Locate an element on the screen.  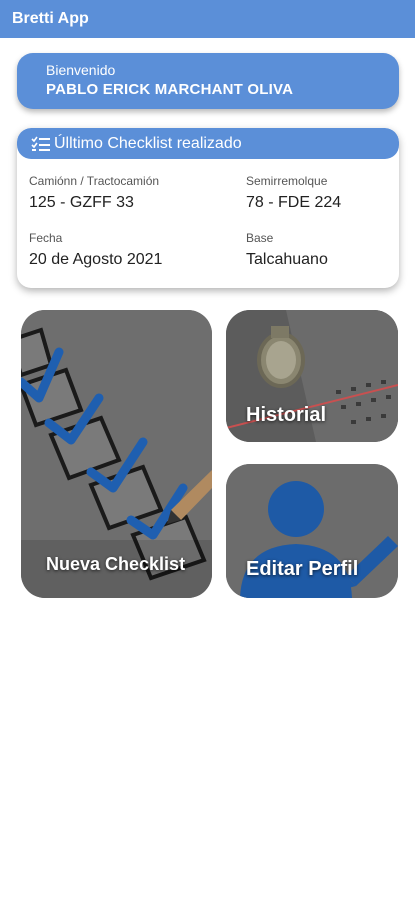
welcome-banner: Bienvenido PABLO ERICK MARCHANT OLIVA is located at coordinates (208, 81).